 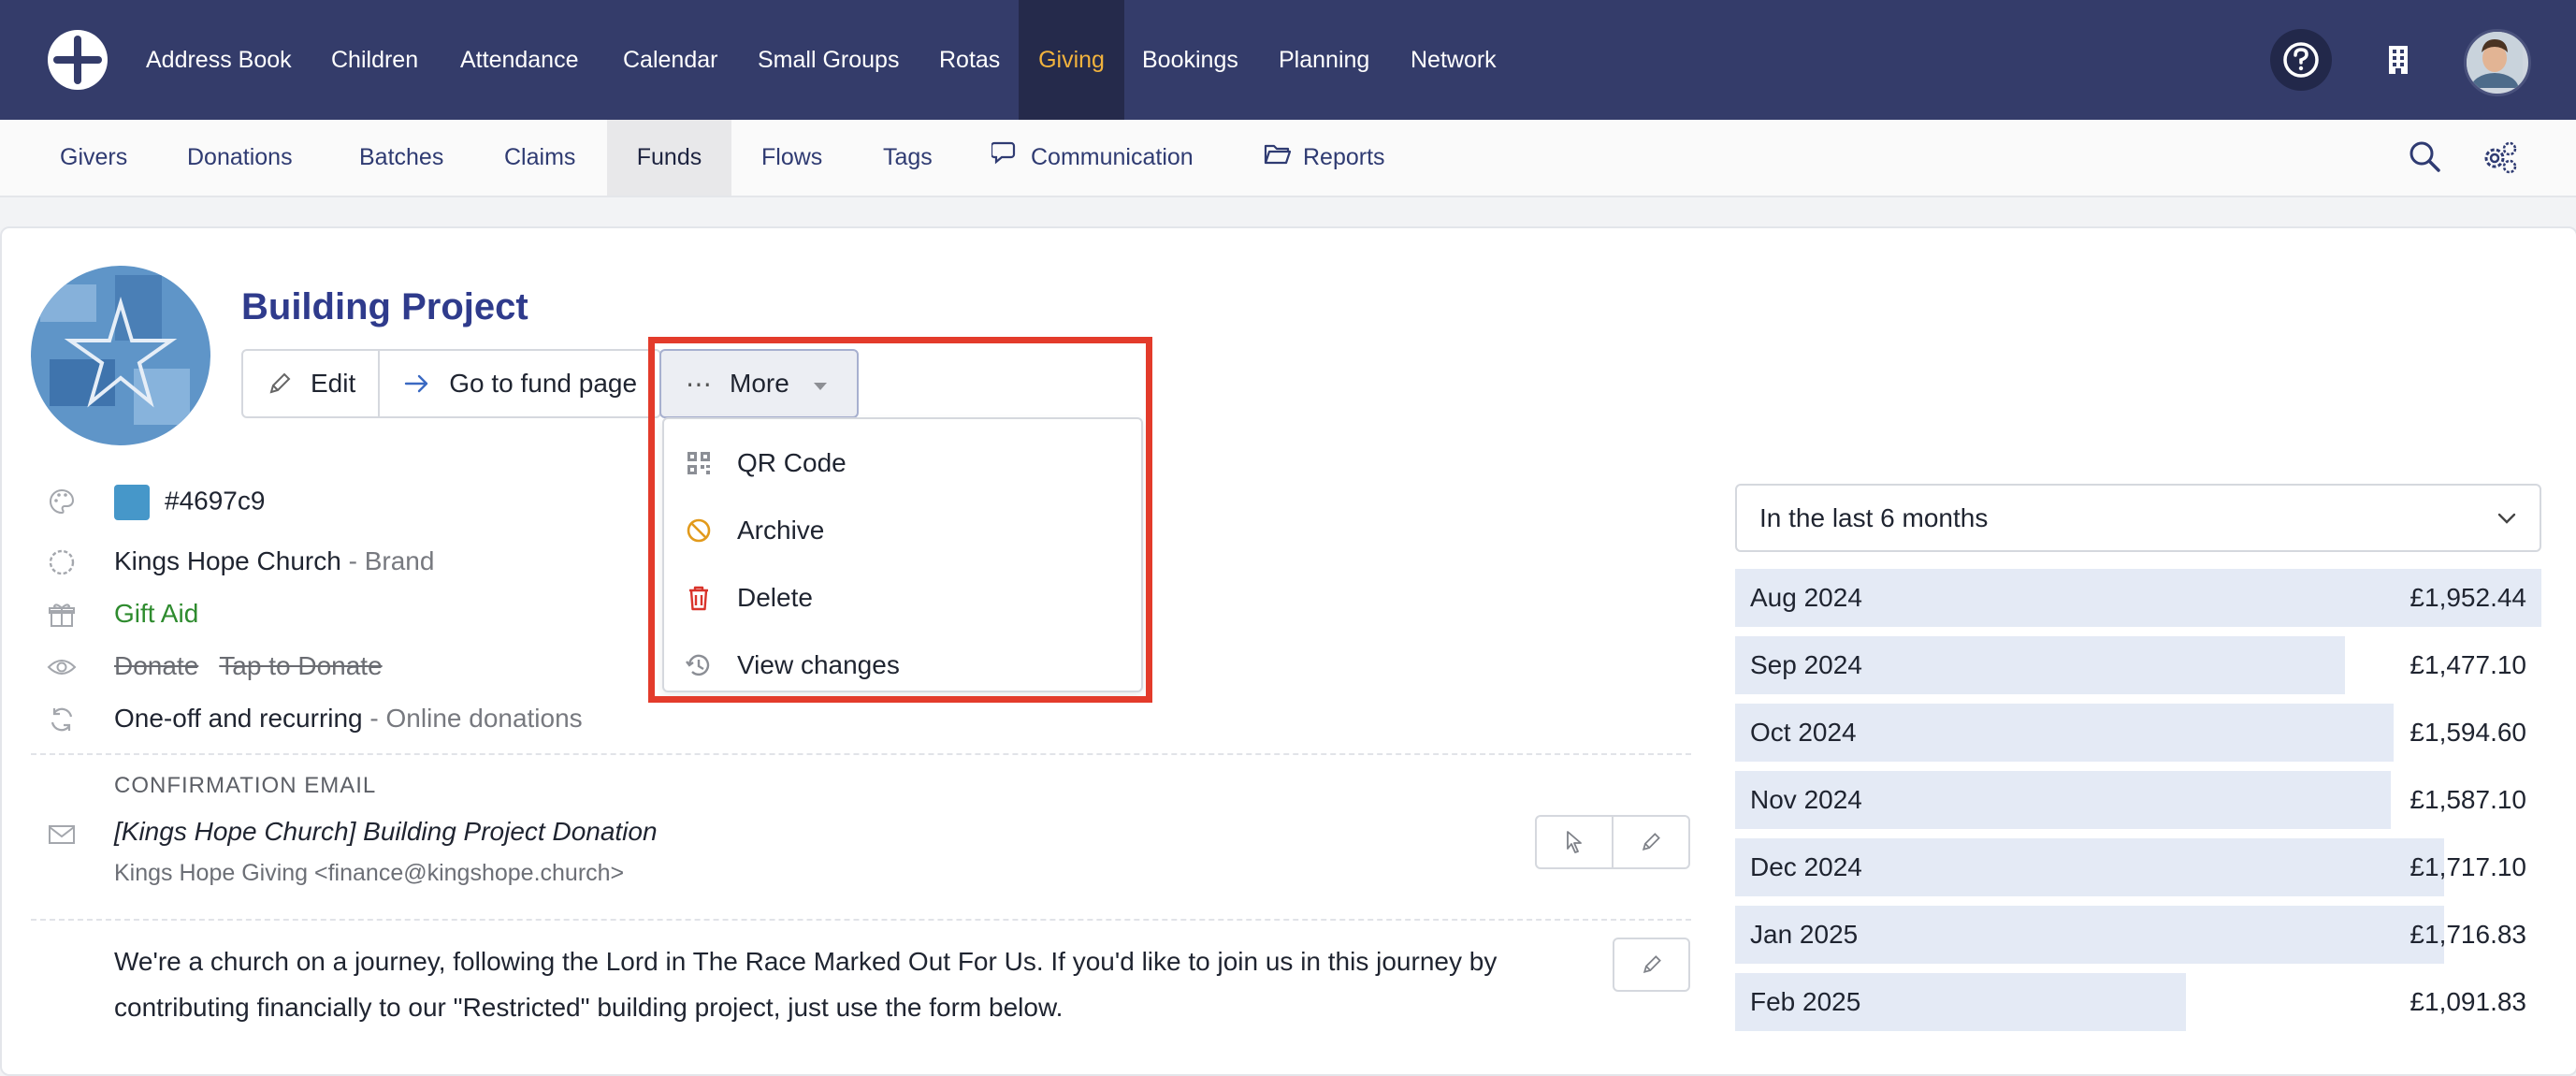 What do you see at coordinates (2138, 518) in the screenshot?
I see `period-select: In the last 6 months` at bounding box center [2138, 518].